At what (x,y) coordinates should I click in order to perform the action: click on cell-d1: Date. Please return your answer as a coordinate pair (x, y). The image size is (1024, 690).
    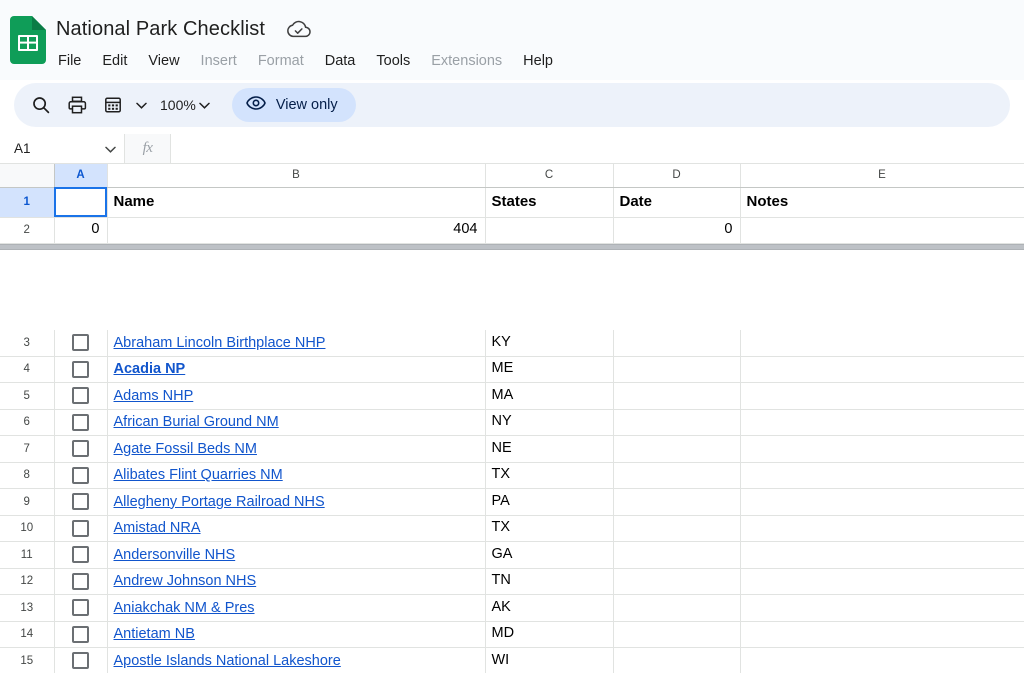
    Looking at the image, I should click on (677, 202).